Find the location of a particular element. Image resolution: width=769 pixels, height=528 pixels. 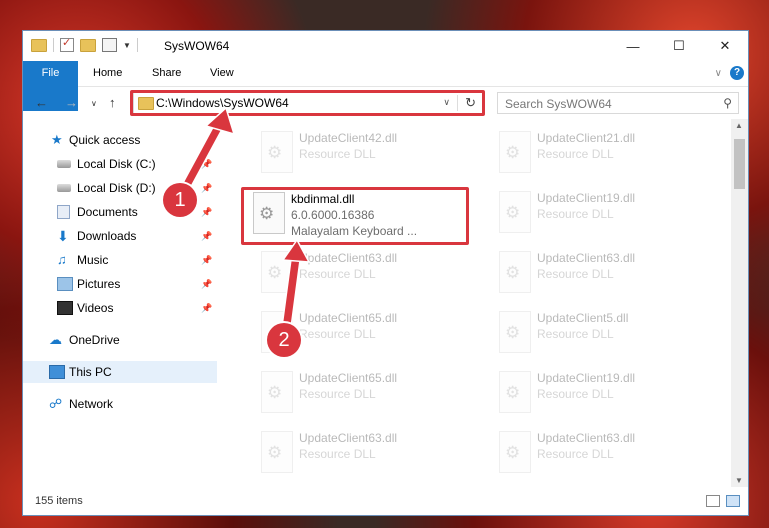

qat-dropdown-icon: ▼ is located at coordinates (127, 45).